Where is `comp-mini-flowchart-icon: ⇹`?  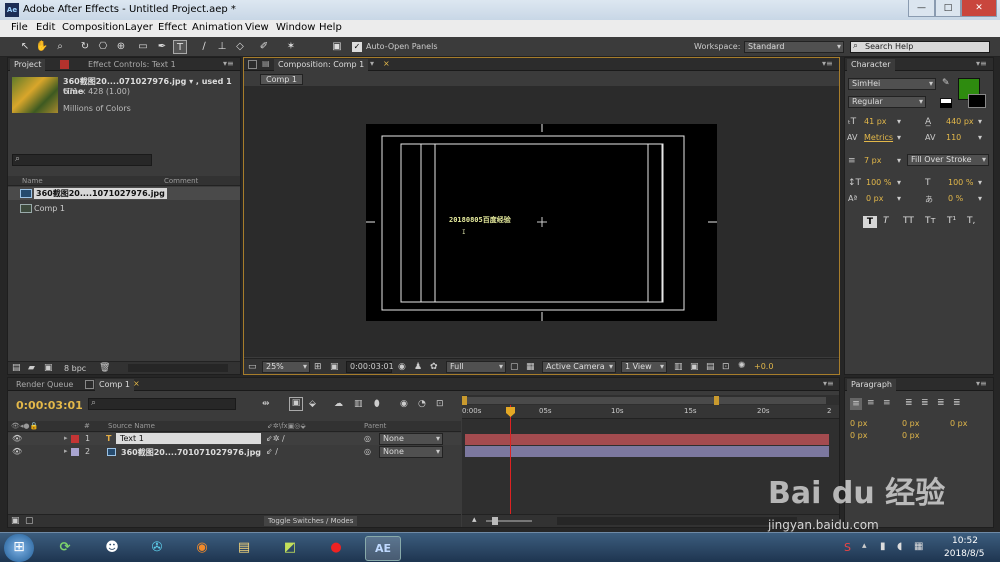 comp-mini-flowchart-icon: ⇹ is located at coordinates (266, 404).